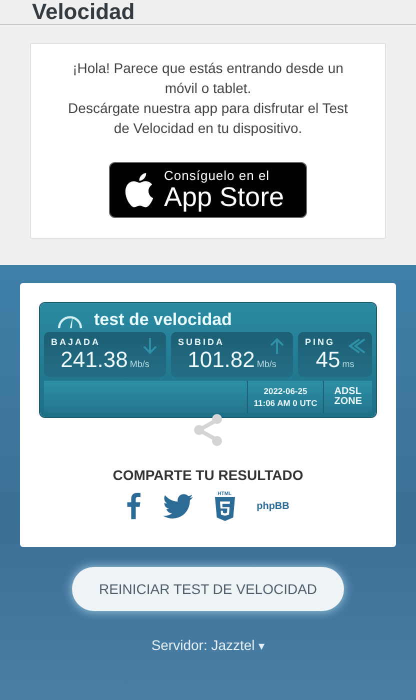  What do you see at coordinates (177, 506) in the screenshot?
I see `bird-icon` at bounding box center [177, 506].